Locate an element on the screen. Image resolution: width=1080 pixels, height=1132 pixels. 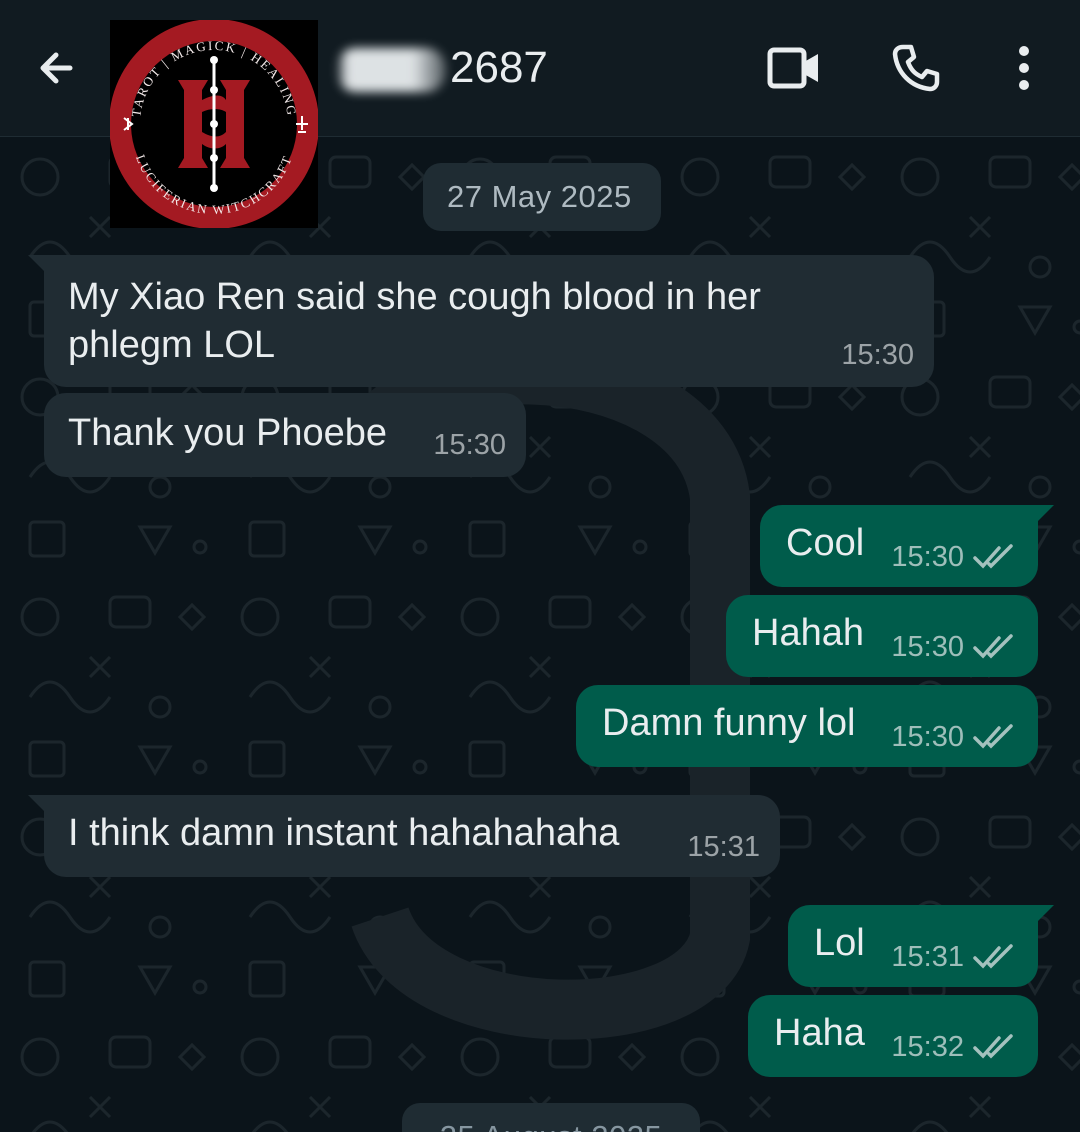
date-separator: 25 August 2025 is located at coordinates (551, 1117).